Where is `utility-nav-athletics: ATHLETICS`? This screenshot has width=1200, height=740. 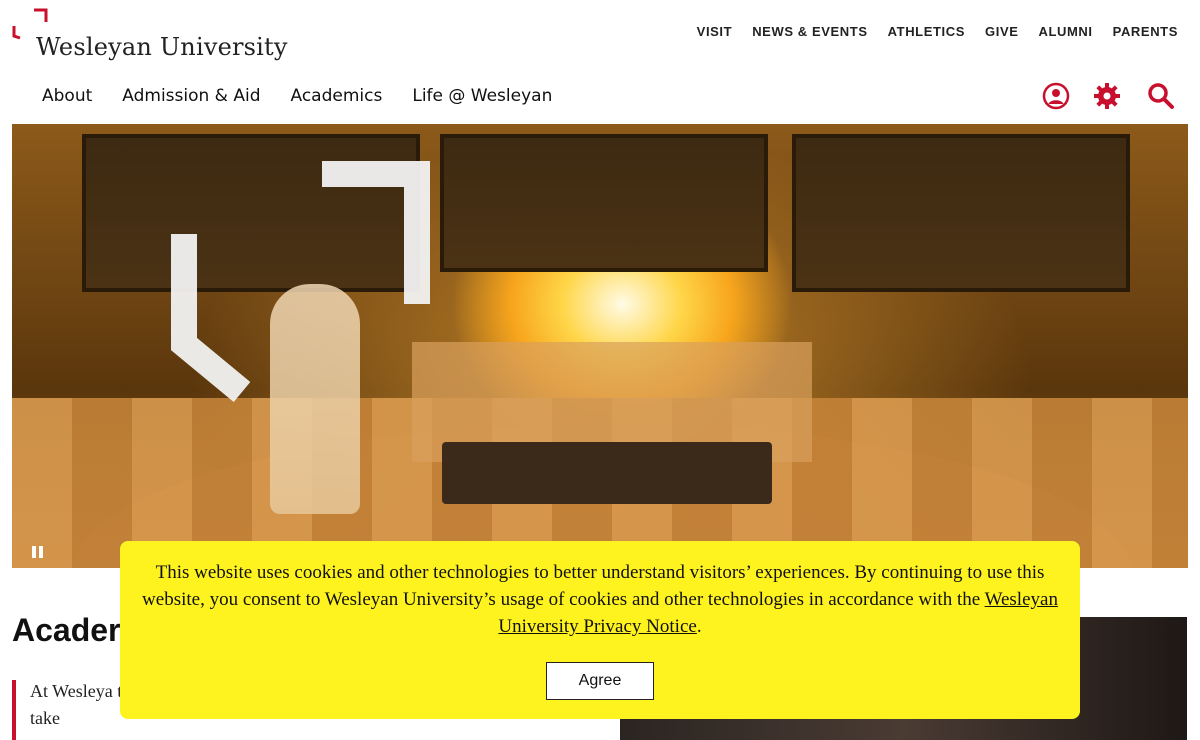 utility-nav-athletics: ATHLETICS is located at coordinates (926, 31).